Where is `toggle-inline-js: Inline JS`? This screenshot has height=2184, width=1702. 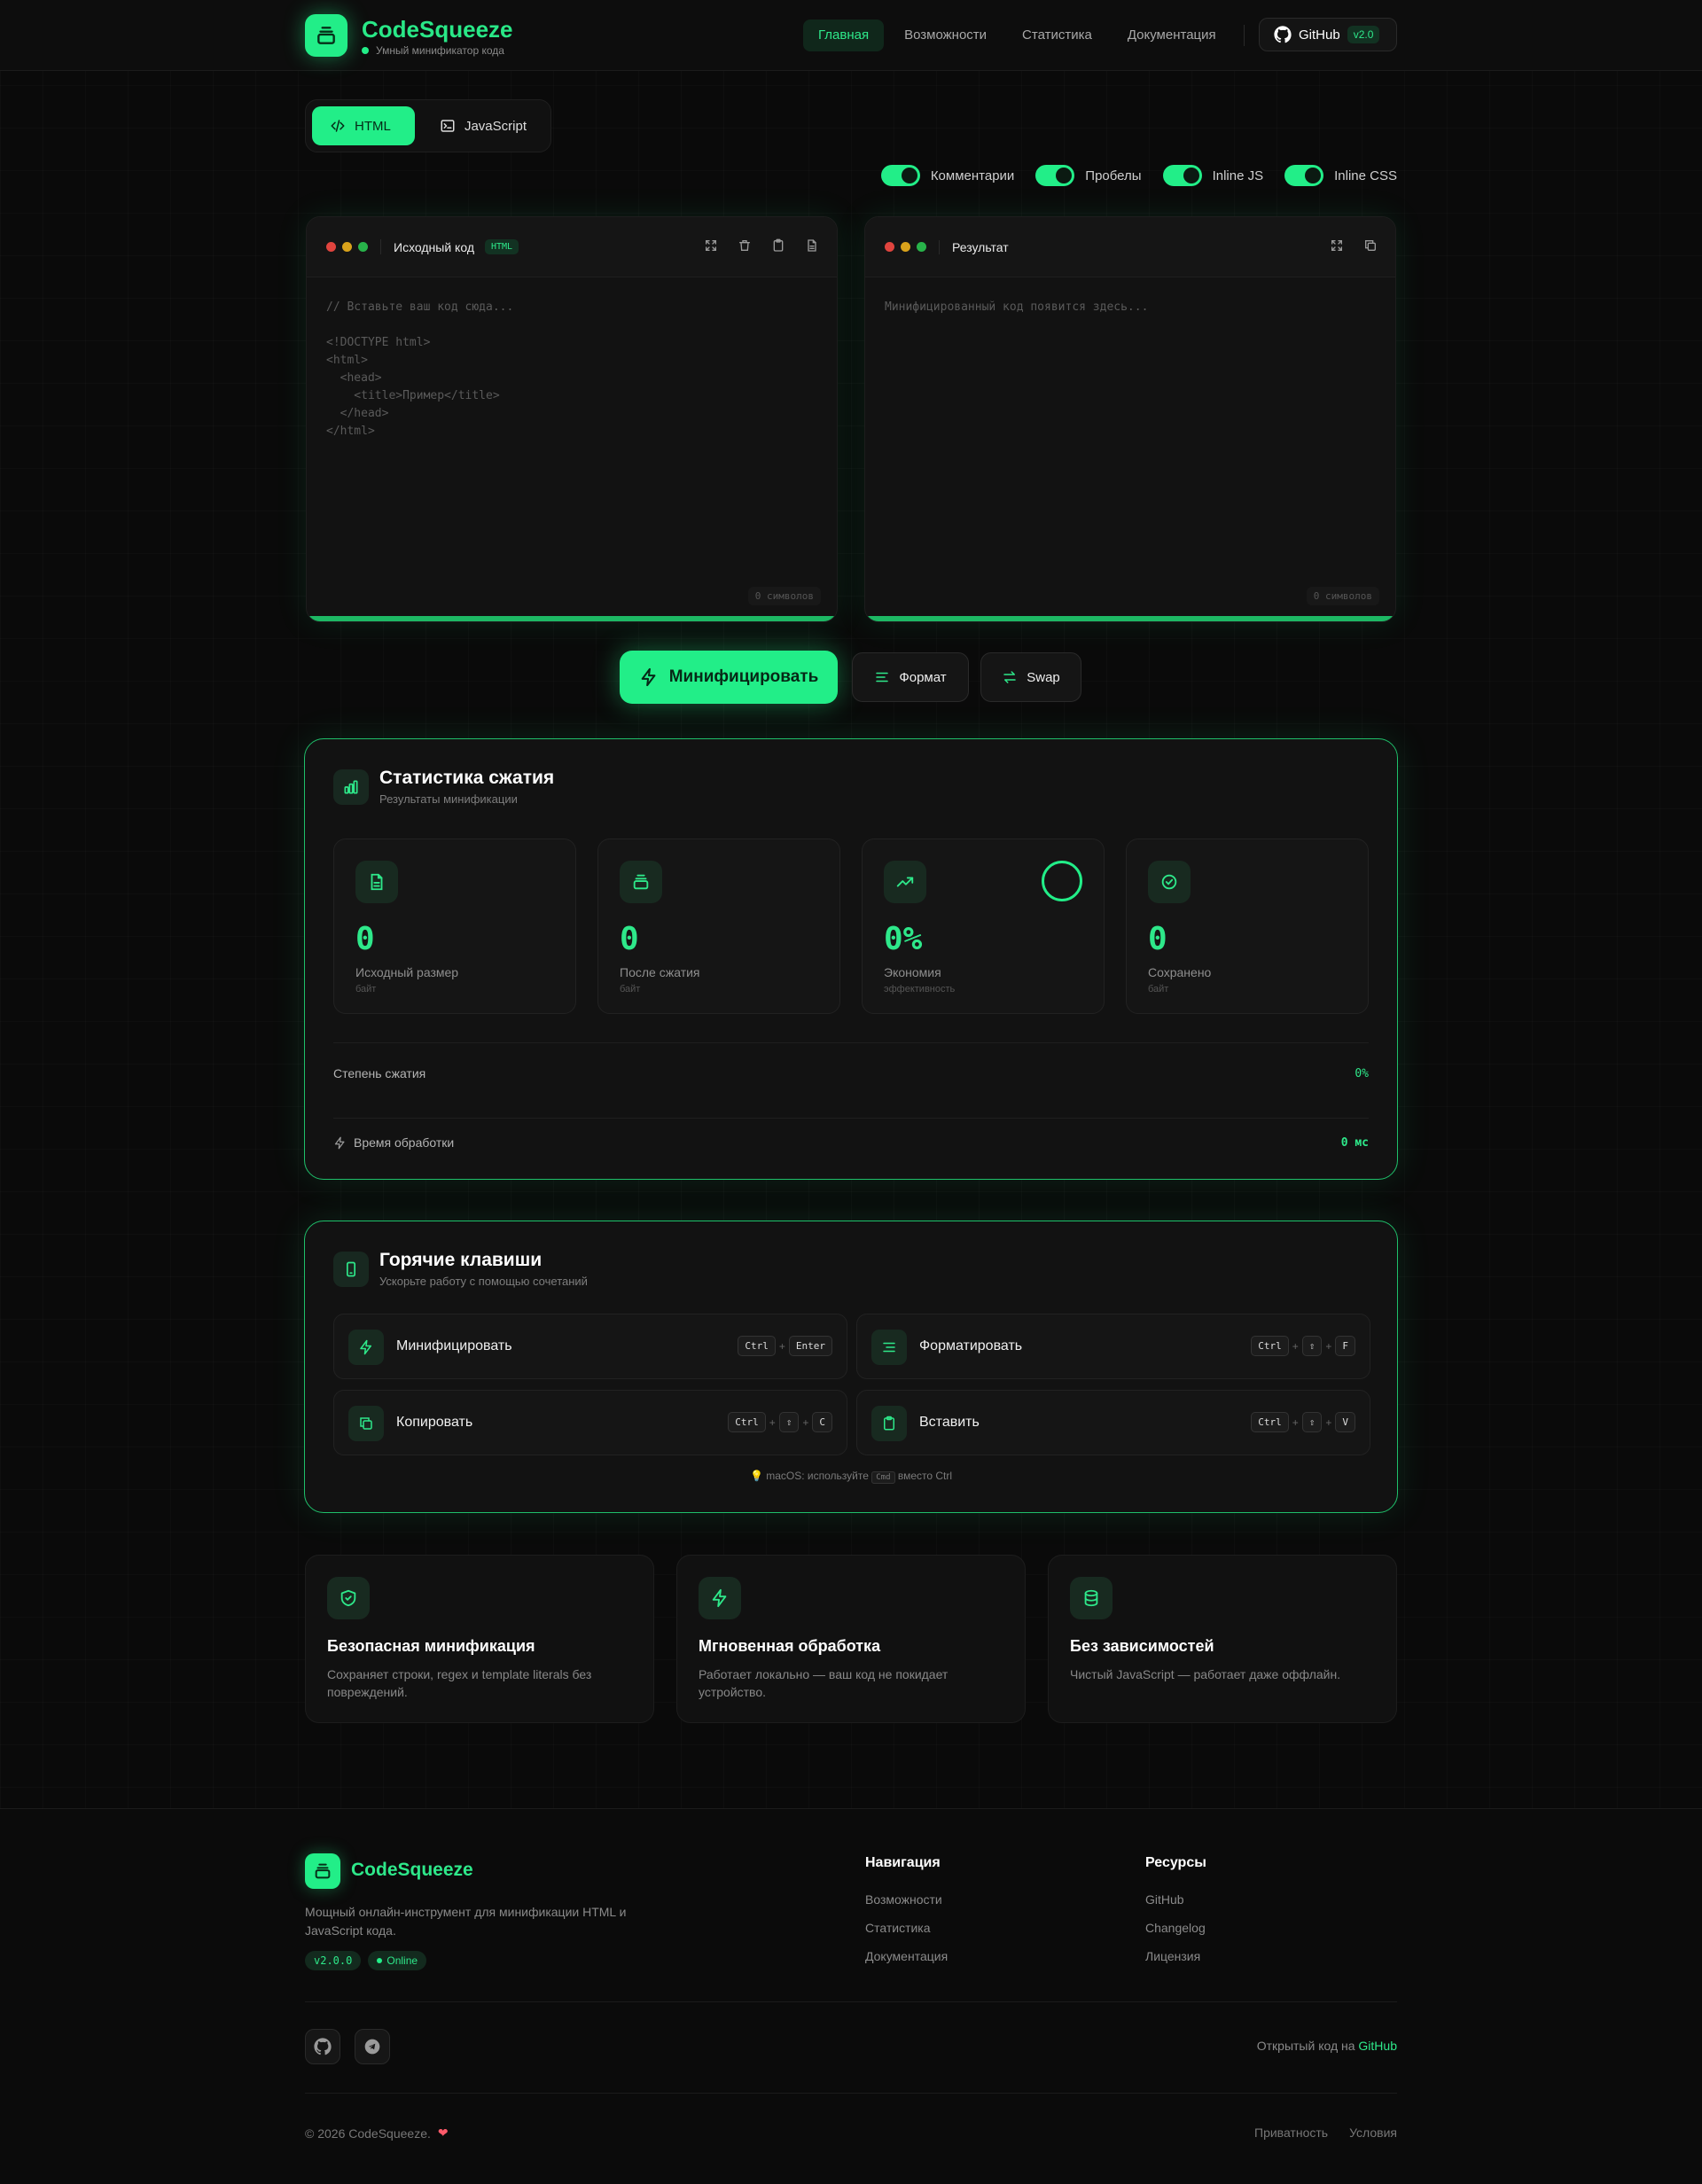 toggle-inline-js: Inline JS is located at coordinates (1213, 175).